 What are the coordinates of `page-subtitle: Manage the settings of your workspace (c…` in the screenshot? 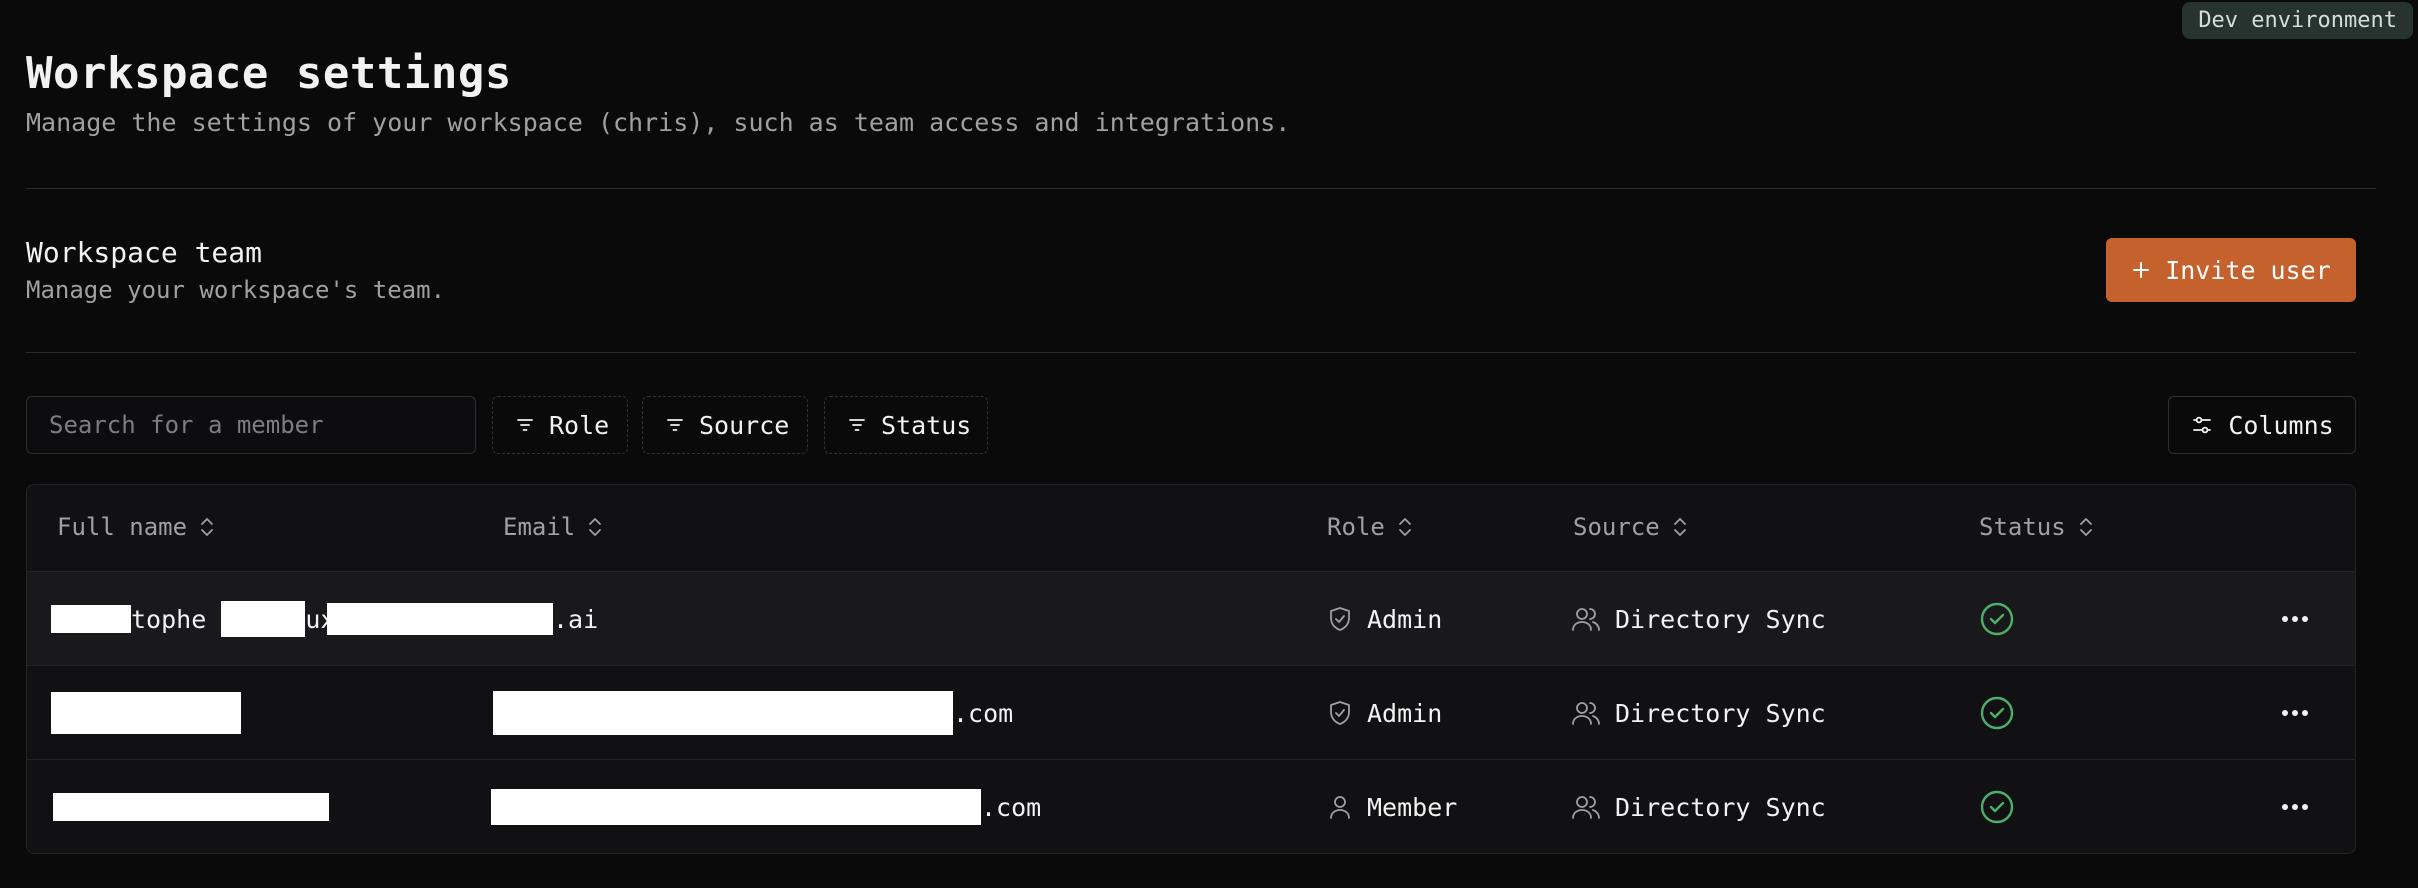 It's located at (658, 122).